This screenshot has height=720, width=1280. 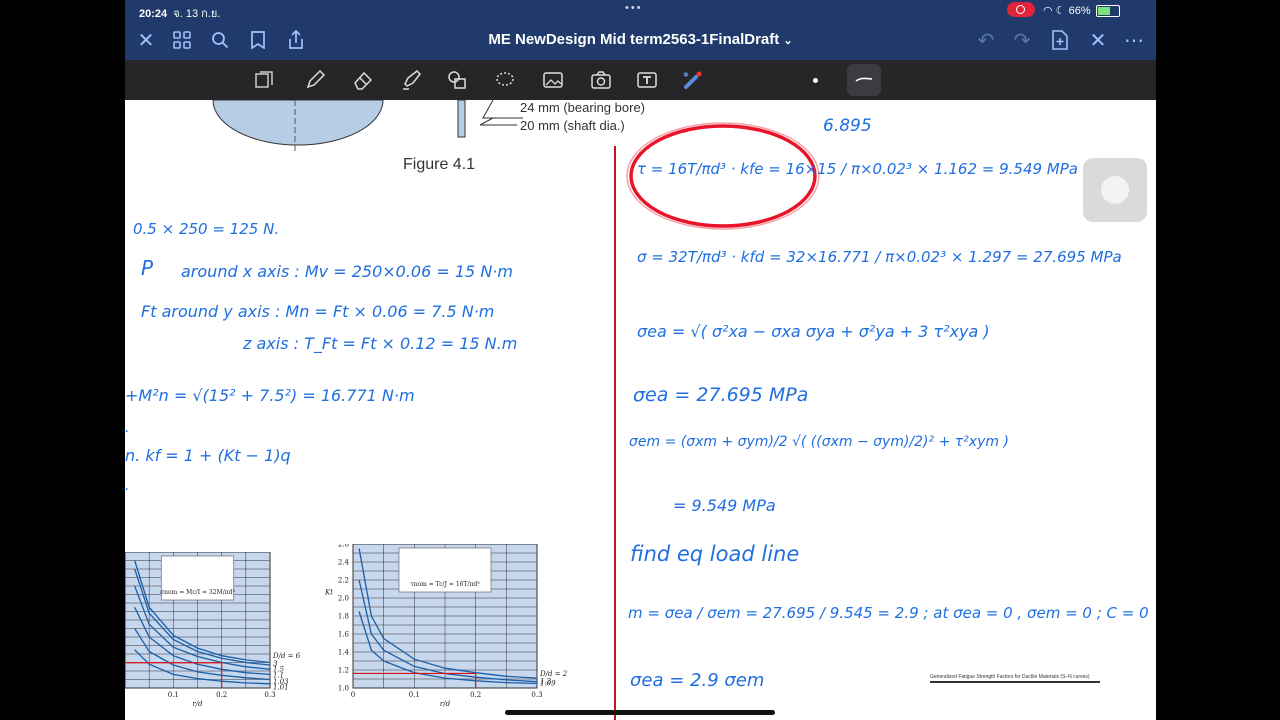 What do you see at coordinates (344, 653) in the screenshot?
I see `y-tick-label: 1.4` at bounding box center [344, 653].